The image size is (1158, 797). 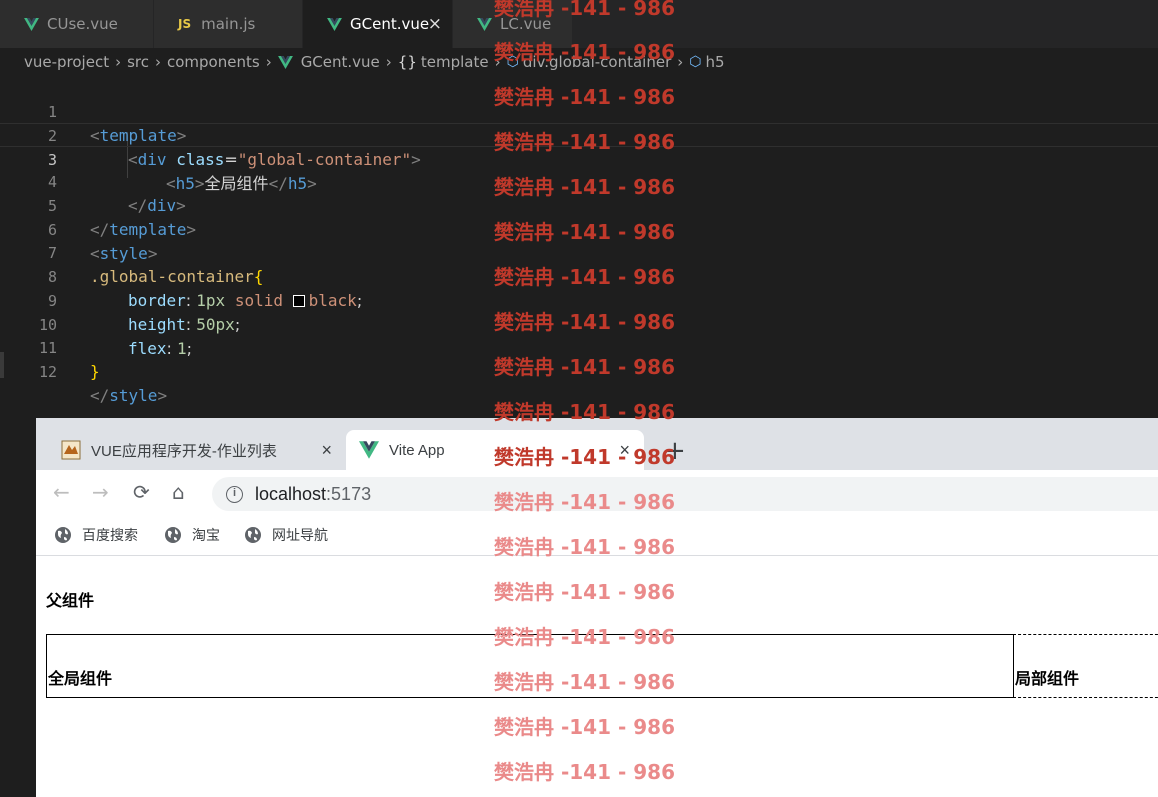 What do you see at coordinates (579, 346) in the screenshot?
I see `code-line: 11 }` at bounding box center [579, 346].